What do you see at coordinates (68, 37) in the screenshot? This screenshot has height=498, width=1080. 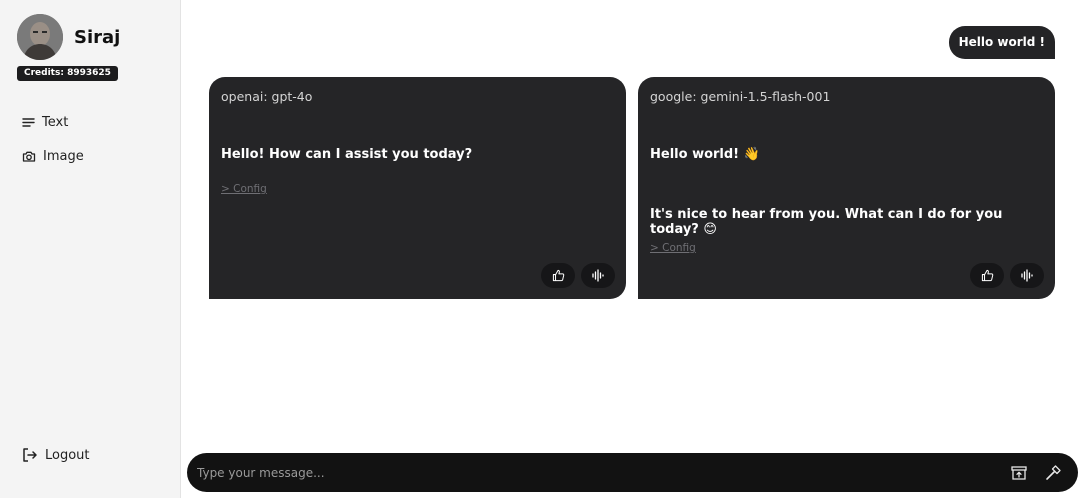 I see `user-profile: Siraj` at bounding box center [68, 37].